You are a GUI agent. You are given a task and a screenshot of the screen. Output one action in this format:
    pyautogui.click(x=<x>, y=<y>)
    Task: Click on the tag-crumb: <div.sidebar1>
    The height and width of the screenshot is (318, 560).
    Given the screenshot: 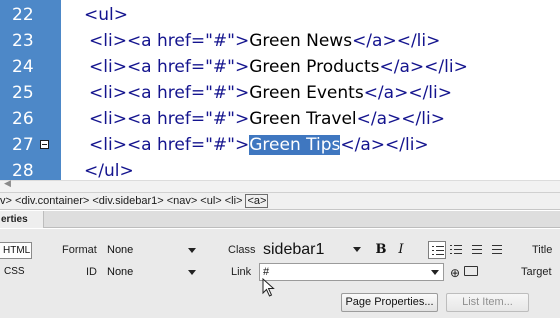 What is the action you would take?
    pyautogui.click(x=127, y=201)
    